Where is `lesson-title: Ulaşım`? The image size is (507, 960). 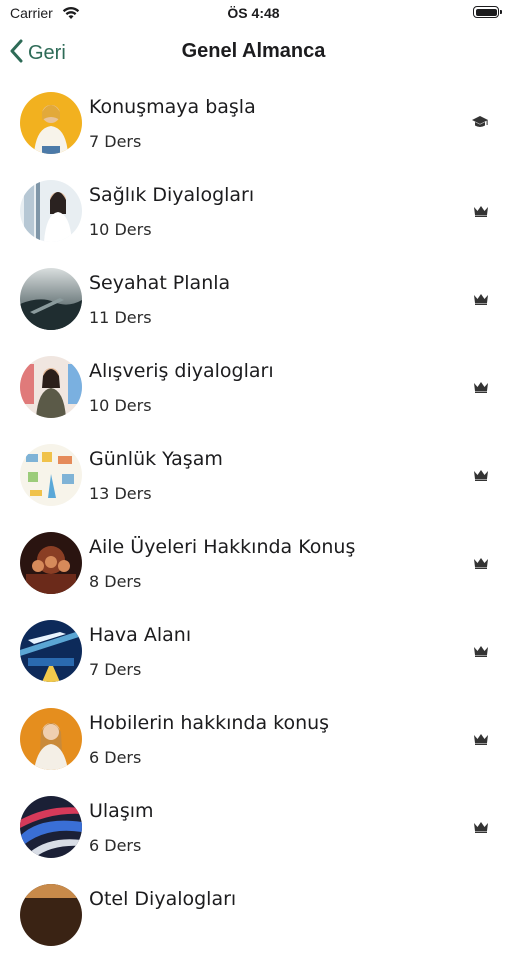
lesson-title: Ulaşım is located at coordinates (121, 811).